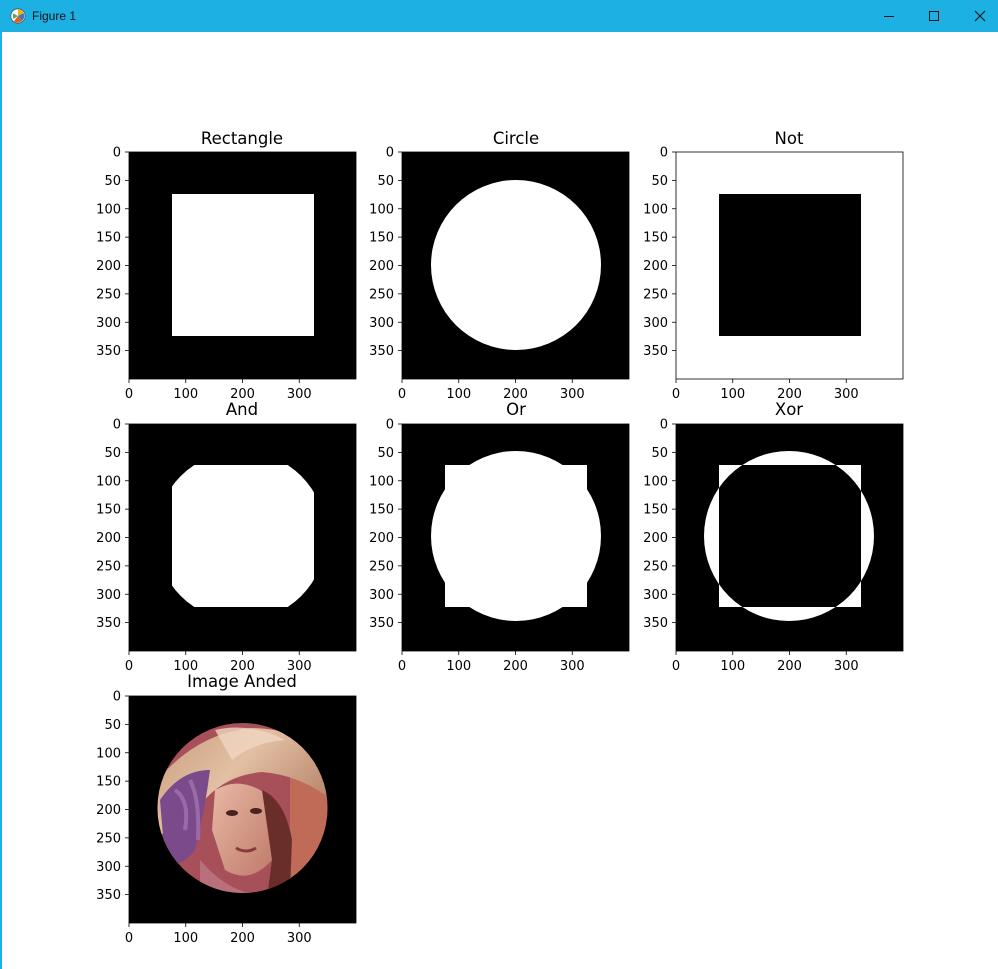  I want to click on panel-title: Image Anded, so click(242, 681).